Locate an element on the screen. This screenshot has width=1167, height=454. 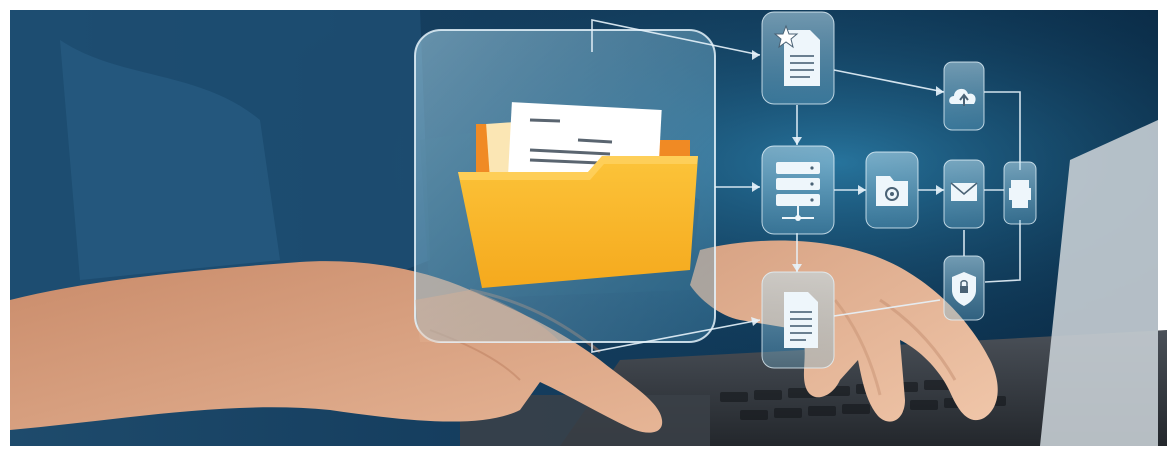
folder-settings-icon is located at coordinates (892, 190).